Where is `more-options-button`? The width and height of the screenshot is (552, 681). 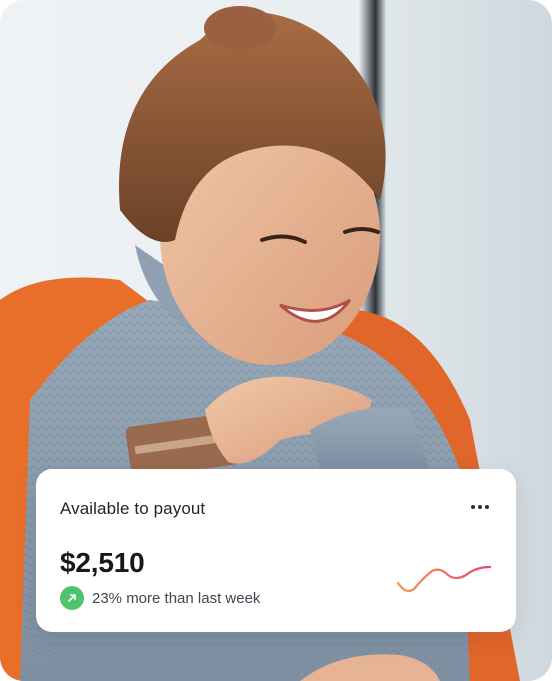 more-options-button is located at coordinates (480, 507).